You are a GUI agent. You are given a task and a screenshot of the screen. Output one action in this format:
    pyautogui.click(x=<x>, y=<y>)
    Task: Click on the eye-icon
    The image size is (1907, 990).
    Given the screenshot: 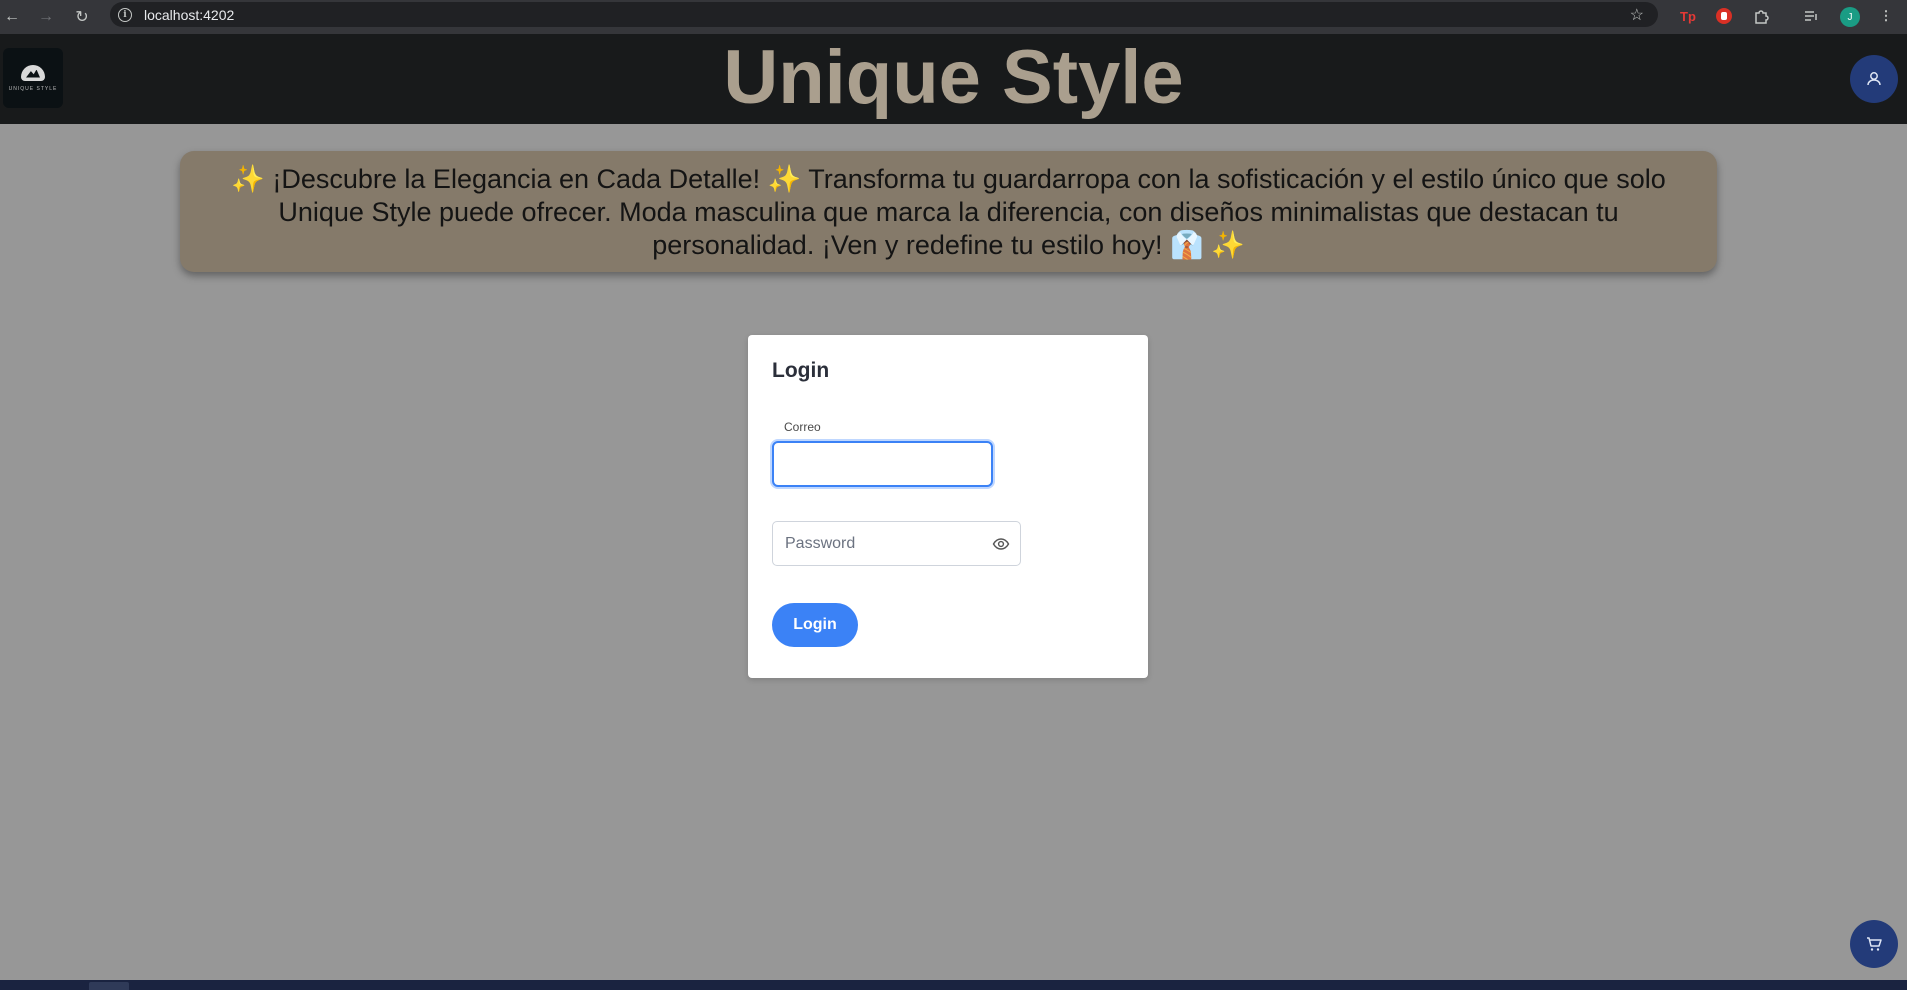 What is the action you would take?
    pyautogui.click(x=1001, y=544)
    